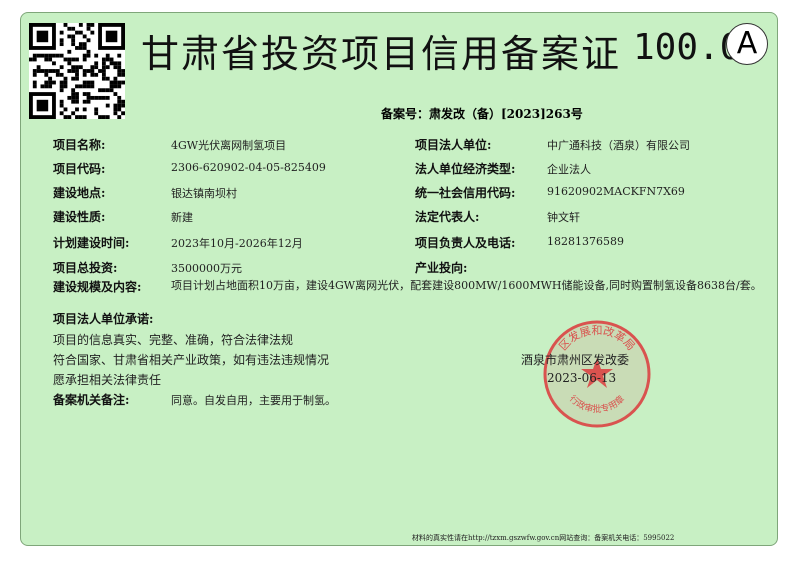 Image resolution: width=800 pixels, height=565 pixels. Describe the element at coordinates (91, 400) in the screenshot. I see `remarks-label: 备案机关备注:` at that location.